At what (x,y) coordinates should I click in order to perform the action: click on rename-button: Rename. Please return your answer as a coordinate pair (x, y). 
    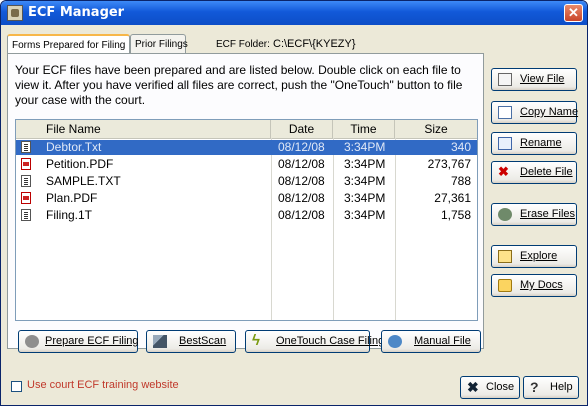
    Looking at the image, I should click on (534, 143).